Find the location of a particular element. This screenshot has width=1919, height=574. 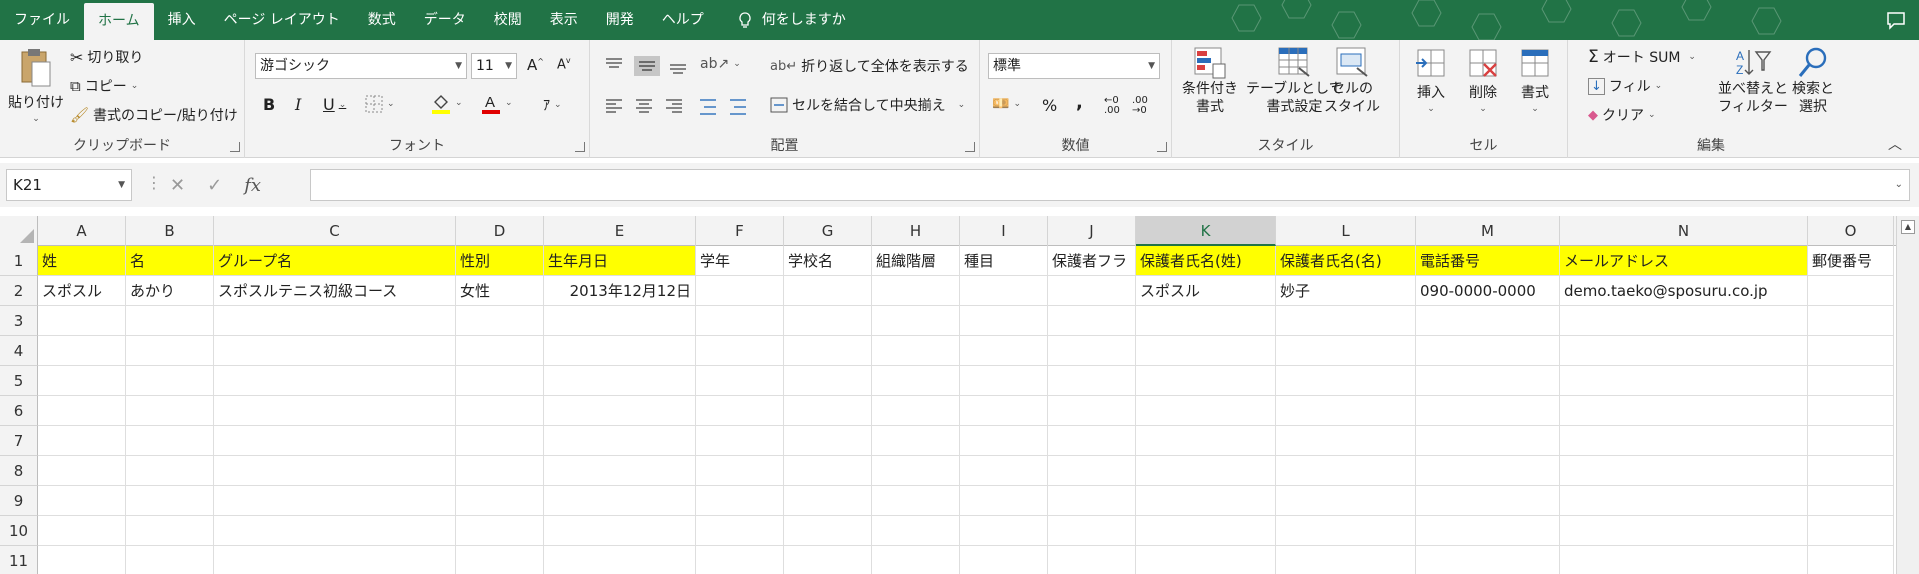

font-launcher-icon is located at coordinates (580, 147).